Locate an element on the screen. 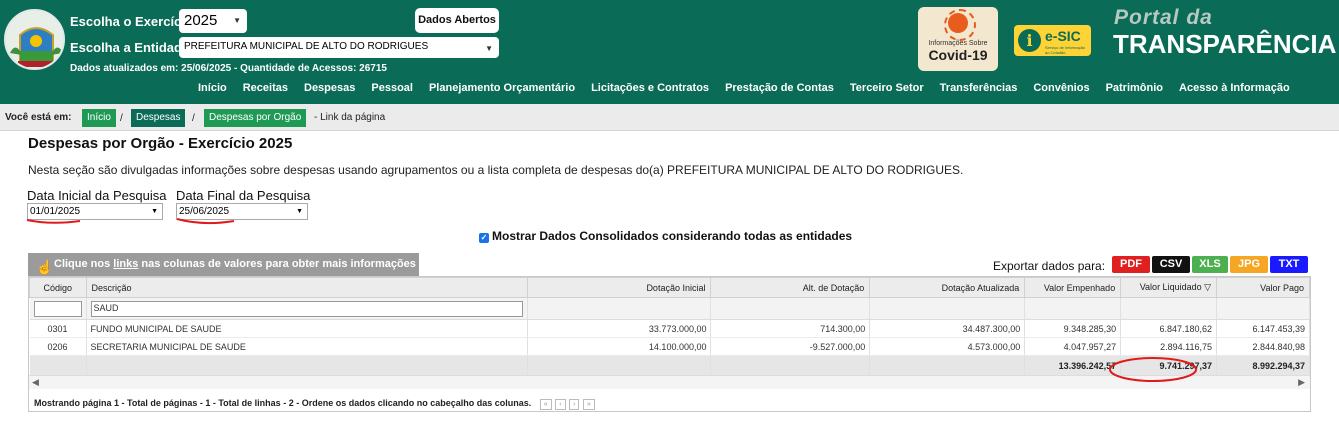 This screenshot has height=425, width=1339. esic-sub: Serviço de Informação ao Cidadão is located at coordinates (1065, 50).